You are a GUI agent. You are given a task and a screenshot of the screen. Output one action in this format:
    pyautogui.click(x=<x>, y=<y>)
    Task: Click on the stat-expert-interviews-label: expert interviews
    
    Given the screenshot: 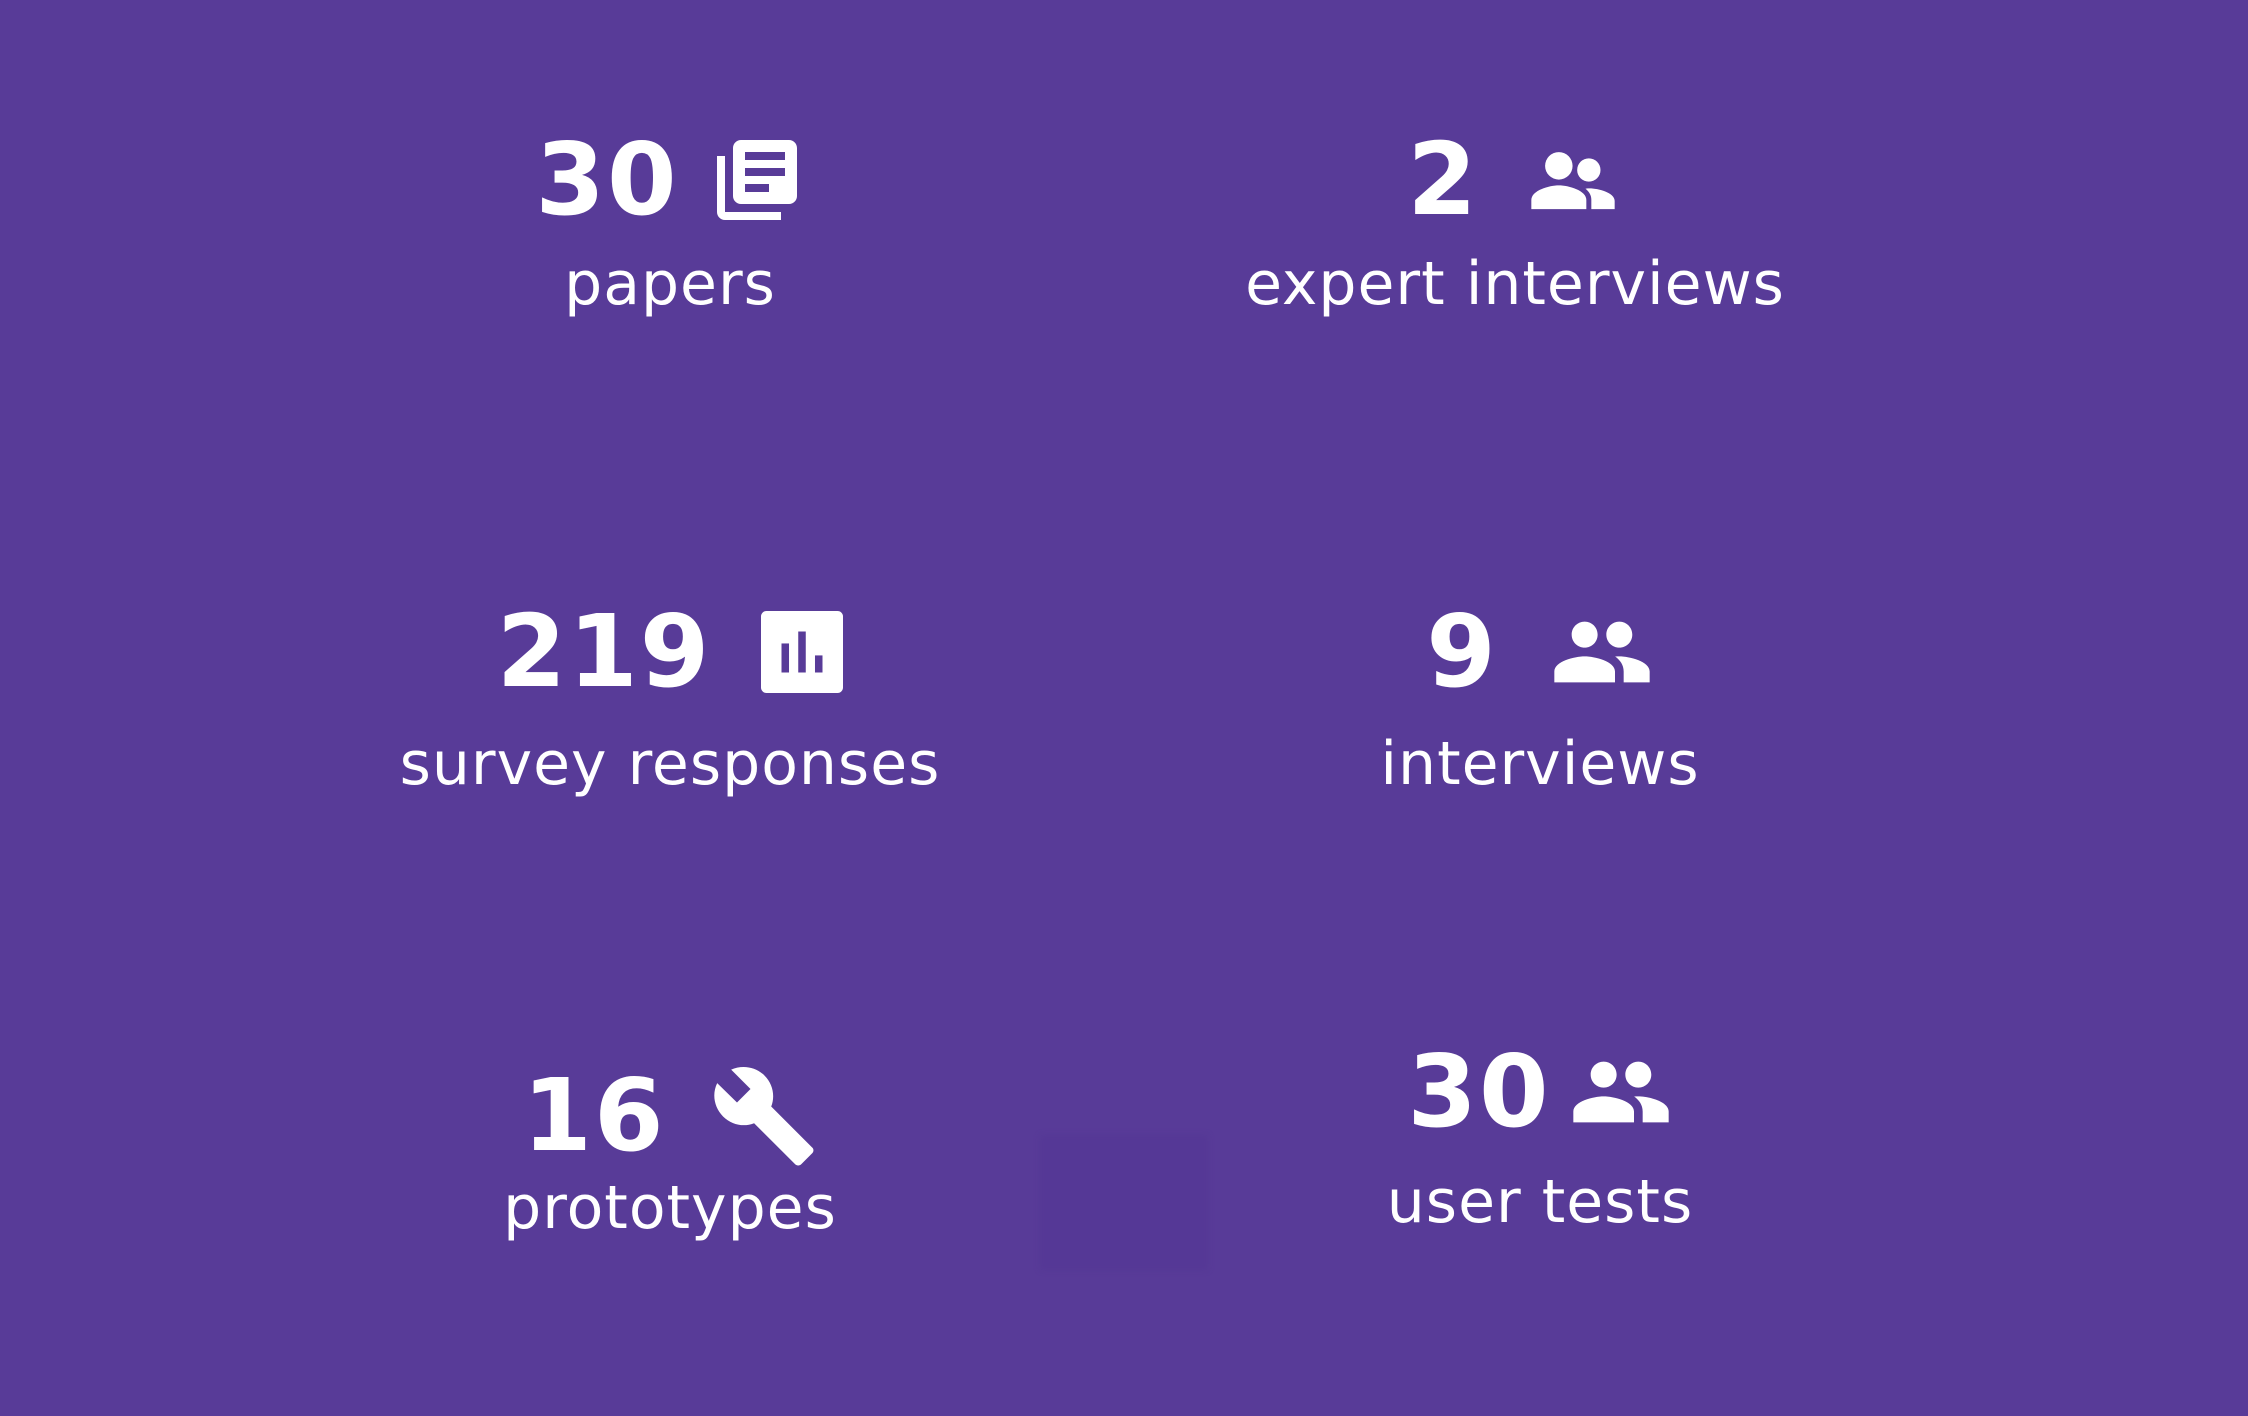 What is the action you would take?
    pyautogui.click(x=1515, y=284)
    